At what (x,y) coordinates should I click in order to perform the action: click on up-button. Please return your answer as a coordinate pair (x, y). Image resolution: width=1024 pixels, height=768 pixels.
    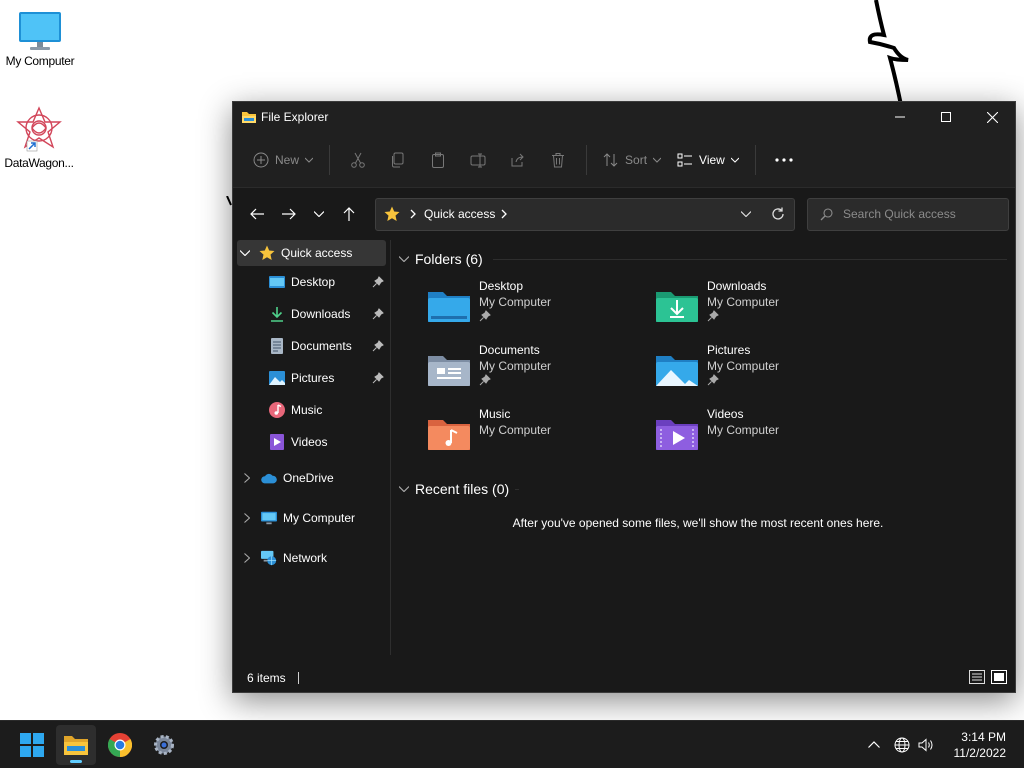
    Looking at the image, I should click on (349, 214).